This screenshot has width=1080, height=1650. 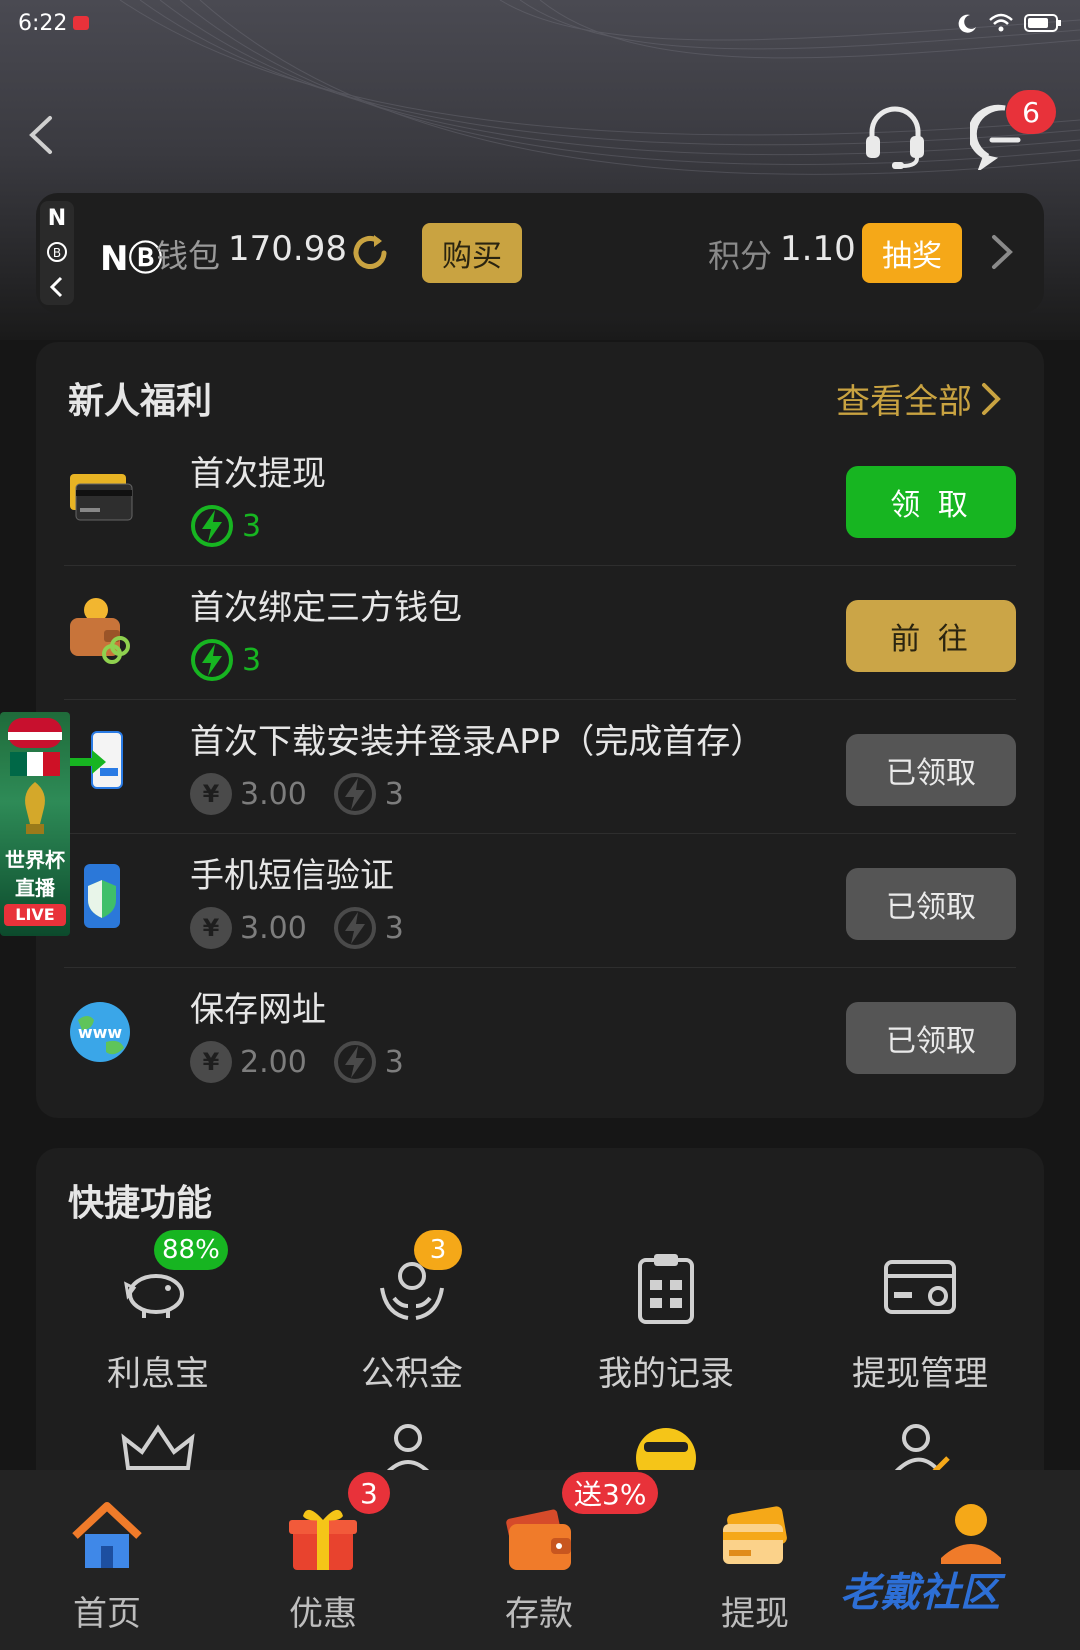 I want to click on quick-item-fund: 公积金, so click(x=412, y=1321).